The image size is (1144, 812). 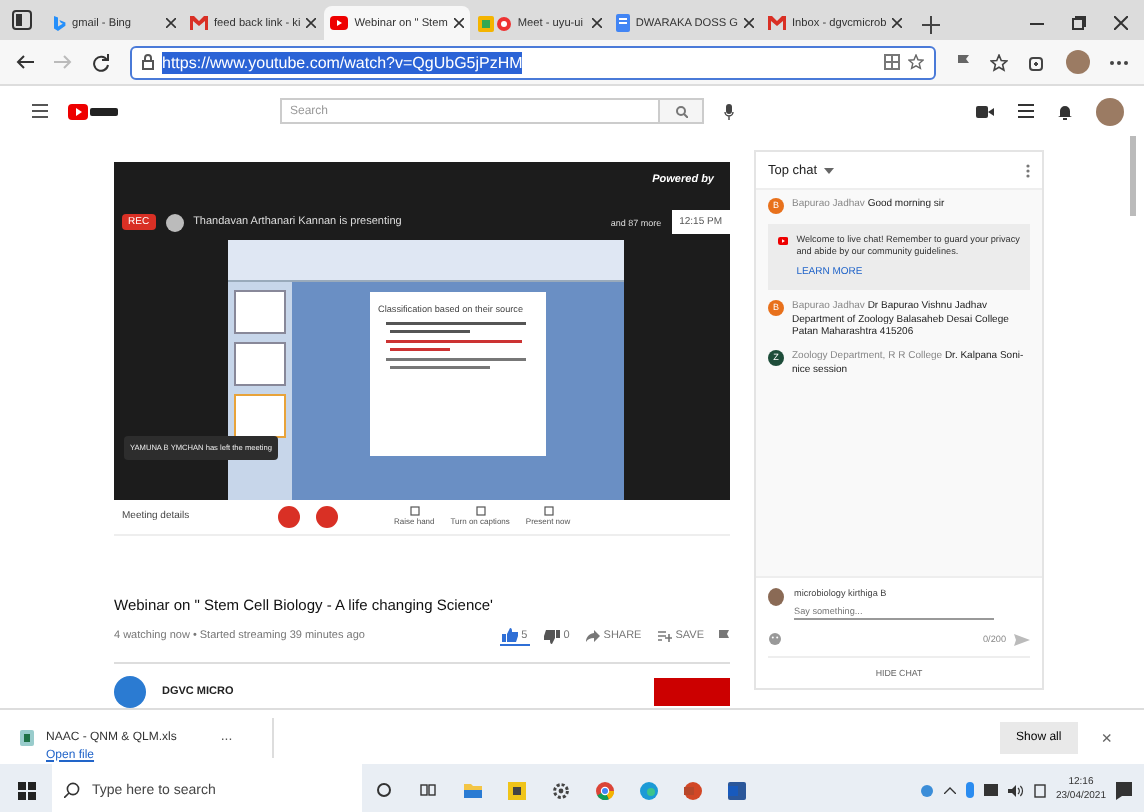 I want to click on bing-icon, so click(x=59, y=23).